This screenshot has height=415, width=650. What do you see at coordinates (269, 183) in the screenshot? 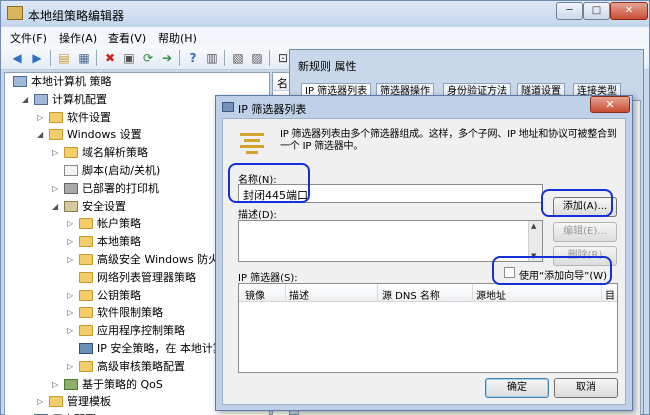
I see `annotation-ring-name` at bounding box center [269, 183].